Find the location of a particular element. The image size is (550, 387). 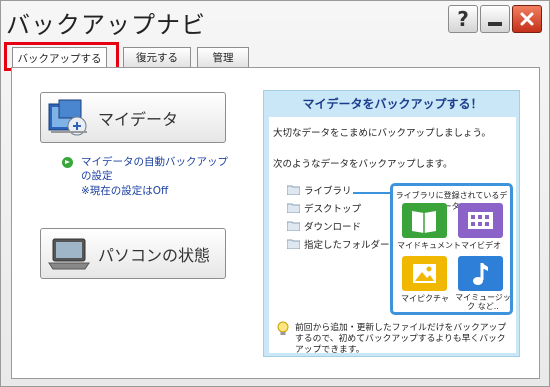

info-text-2: 次のようなデータをバックアップします。 is located at coordinates (363, 164).